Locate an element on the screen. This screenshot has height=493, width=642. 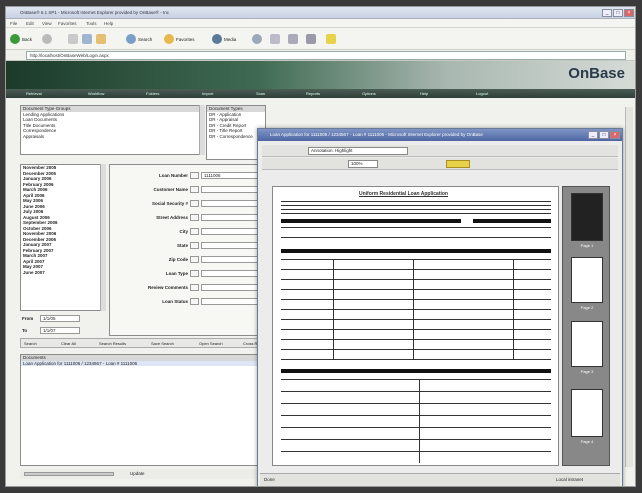
back-arrow-icon is located at coordinates (15, 39).